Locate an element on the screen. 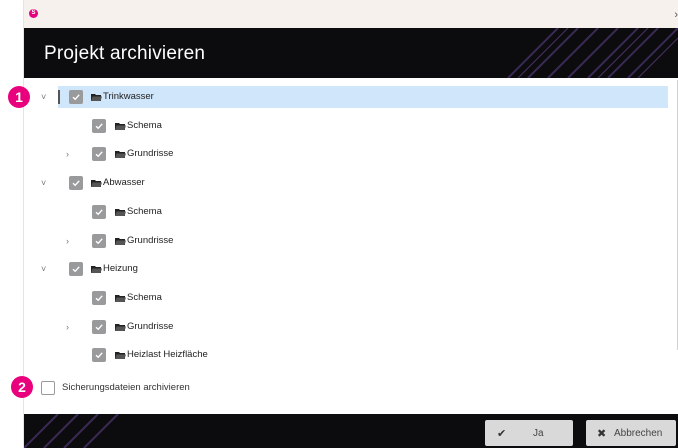  tree-group-label: Trinkwasser is located at coordinates (128, 96).